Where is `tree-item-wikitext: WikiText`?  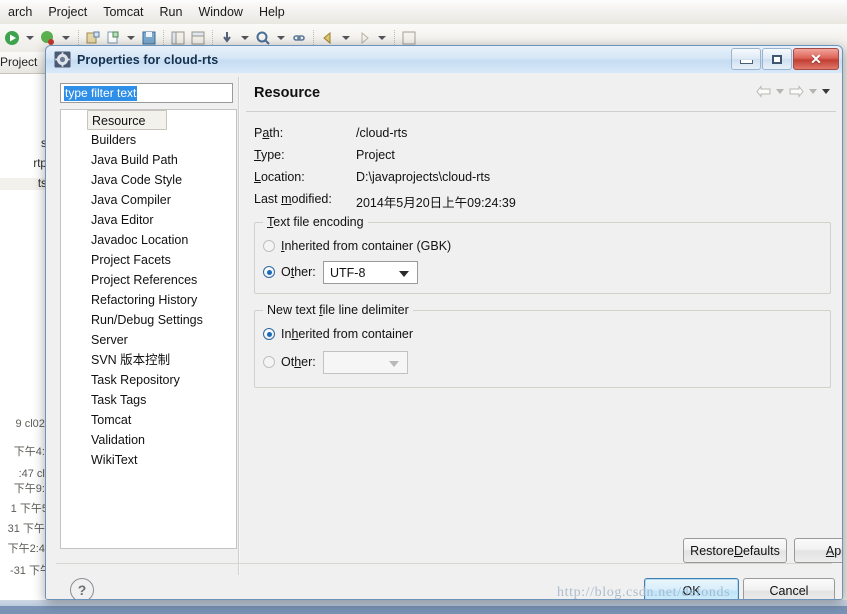 tree-item-wikitext: WikiText is located at coordinates (148, 460).